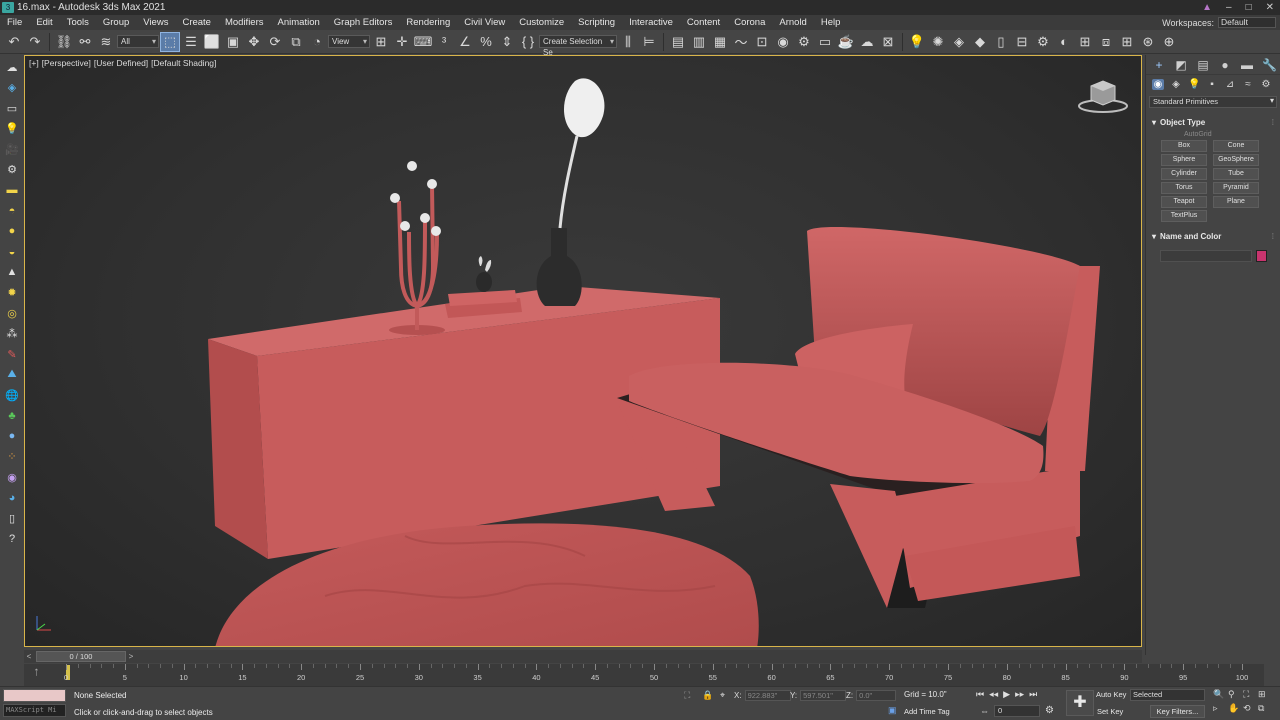 This screenshot has width=1280, height=720. Describe the element at coordinates (1247, 22) in the screenshot. I see `workspace-dropdown: Default` at that location.